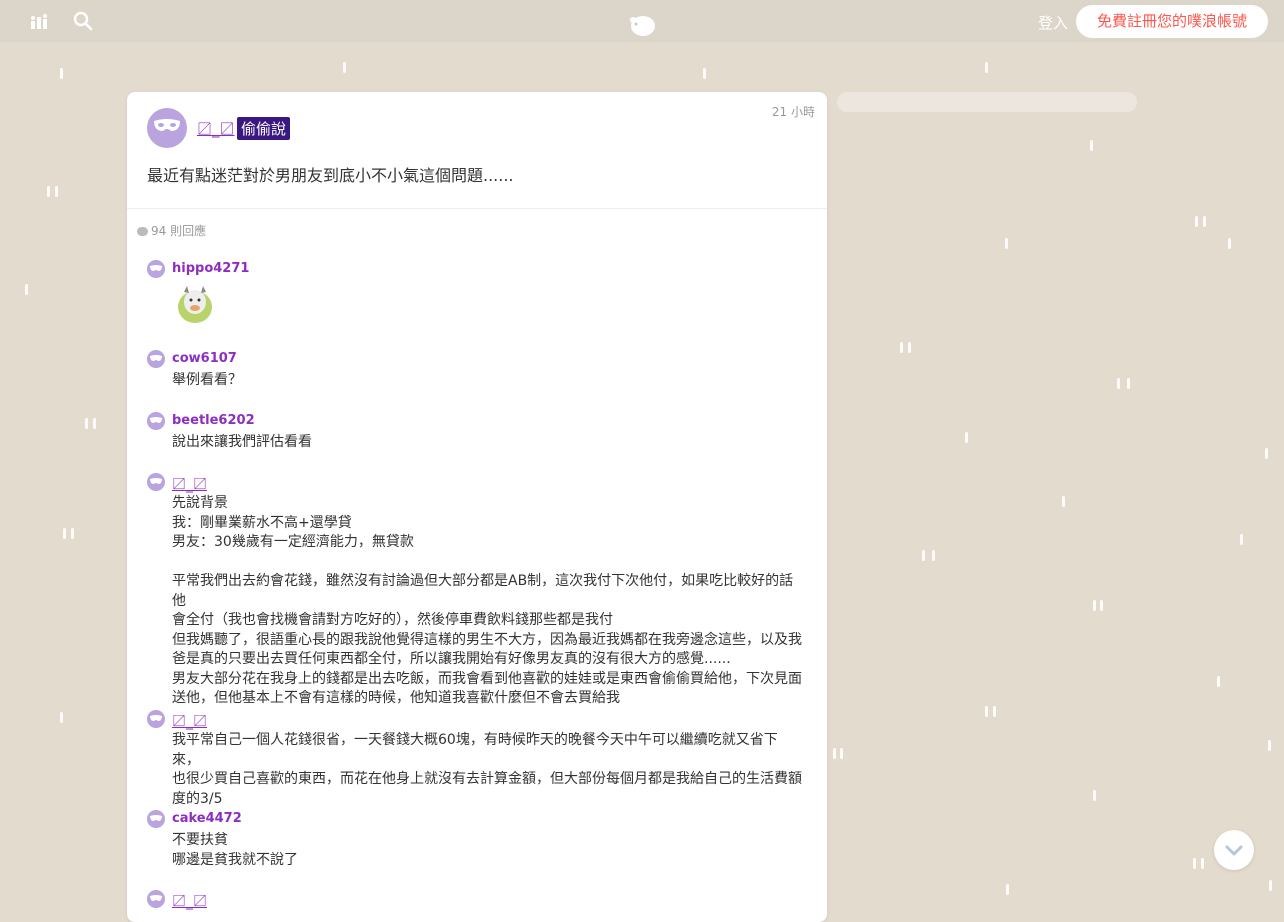  Describe the element at coordinates (242, 442) in the screenshot. I see `response-line: 說出來讓我們評估看看` at that location.